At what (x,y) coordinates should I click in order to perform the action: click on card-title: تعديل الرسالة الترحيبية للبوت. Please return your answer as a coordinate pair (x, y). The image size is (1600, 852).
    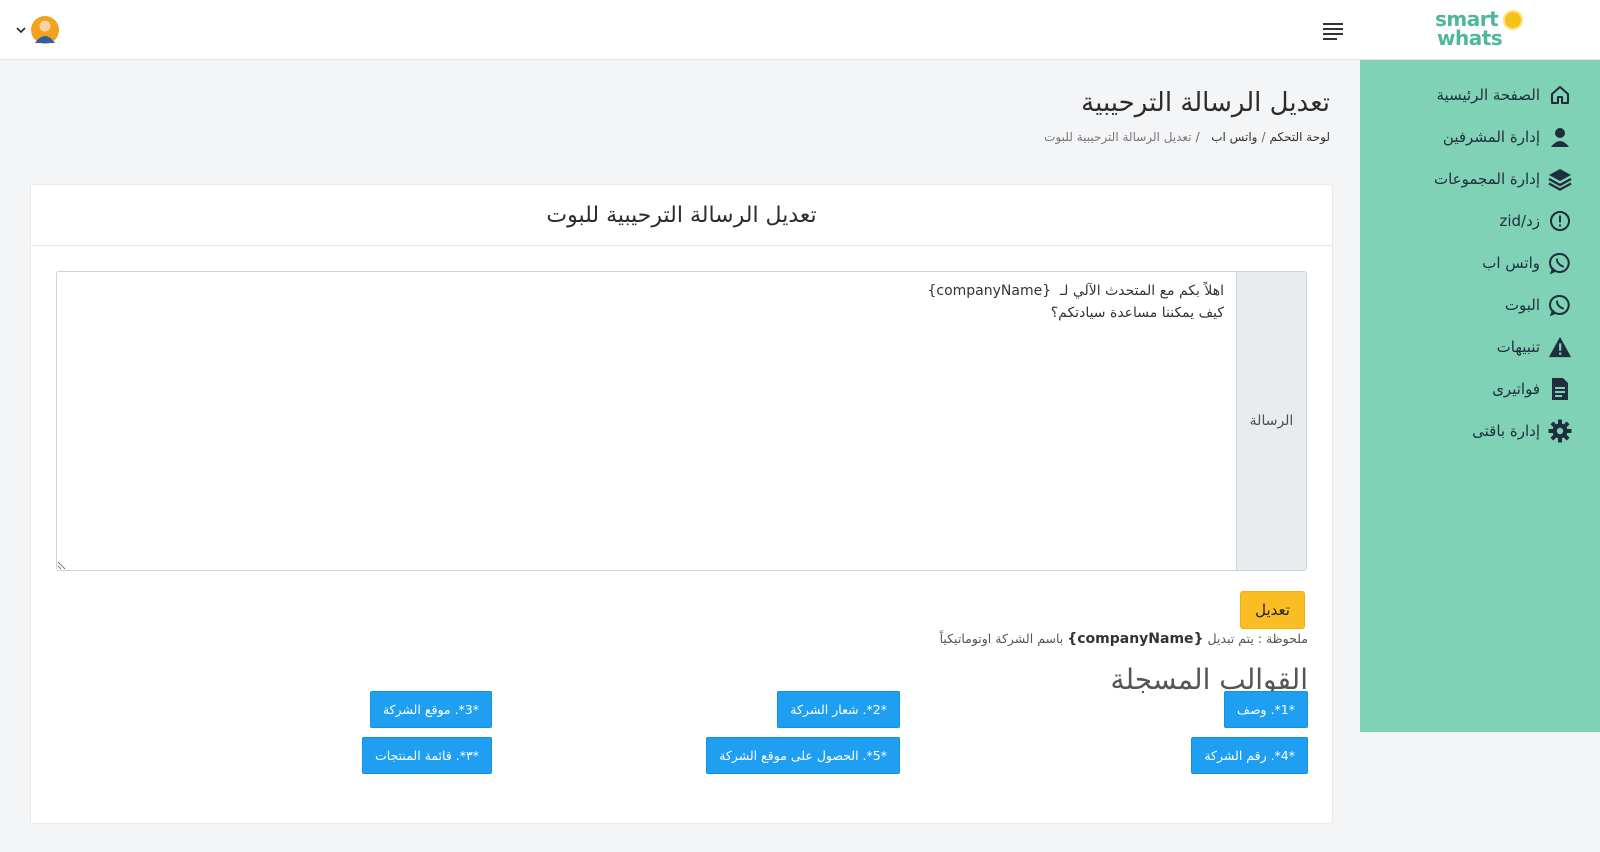
    Looking at the image, I should click on (681, 215).